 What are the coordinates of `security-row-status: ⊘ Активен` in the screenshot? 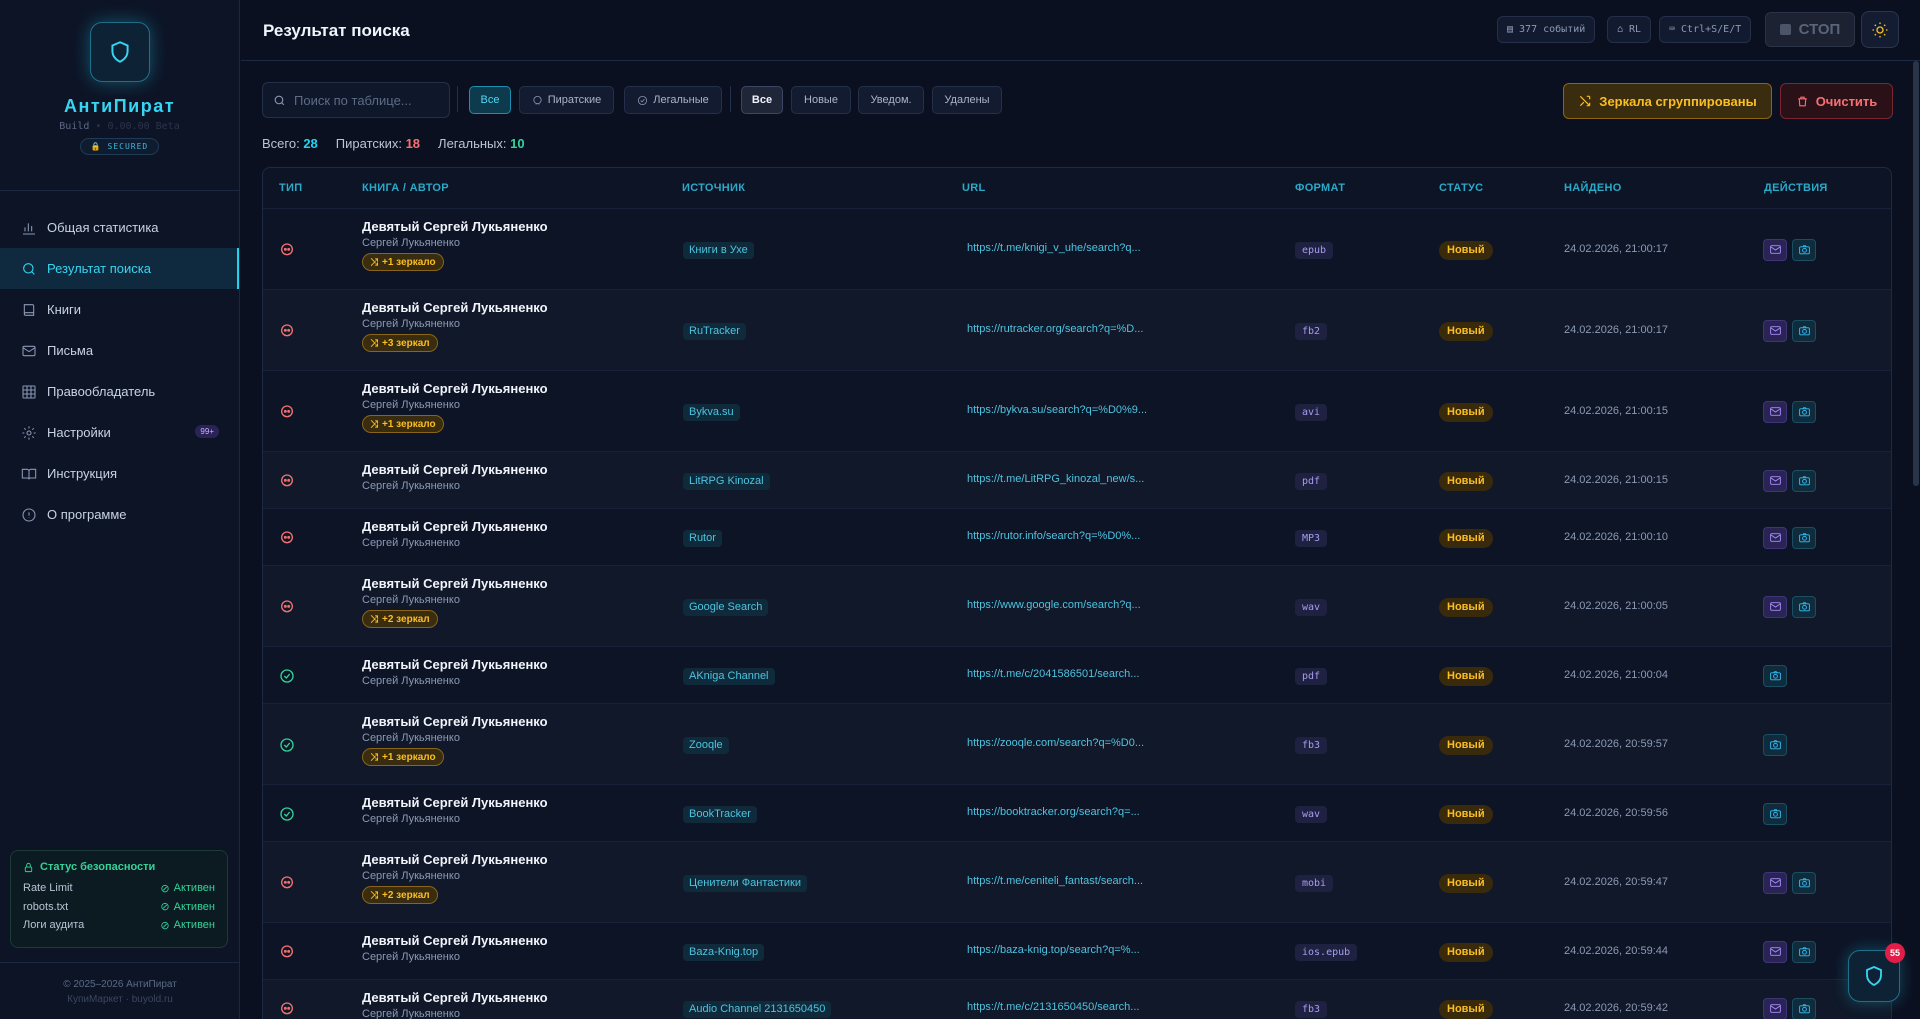 It's located at (187, 888).